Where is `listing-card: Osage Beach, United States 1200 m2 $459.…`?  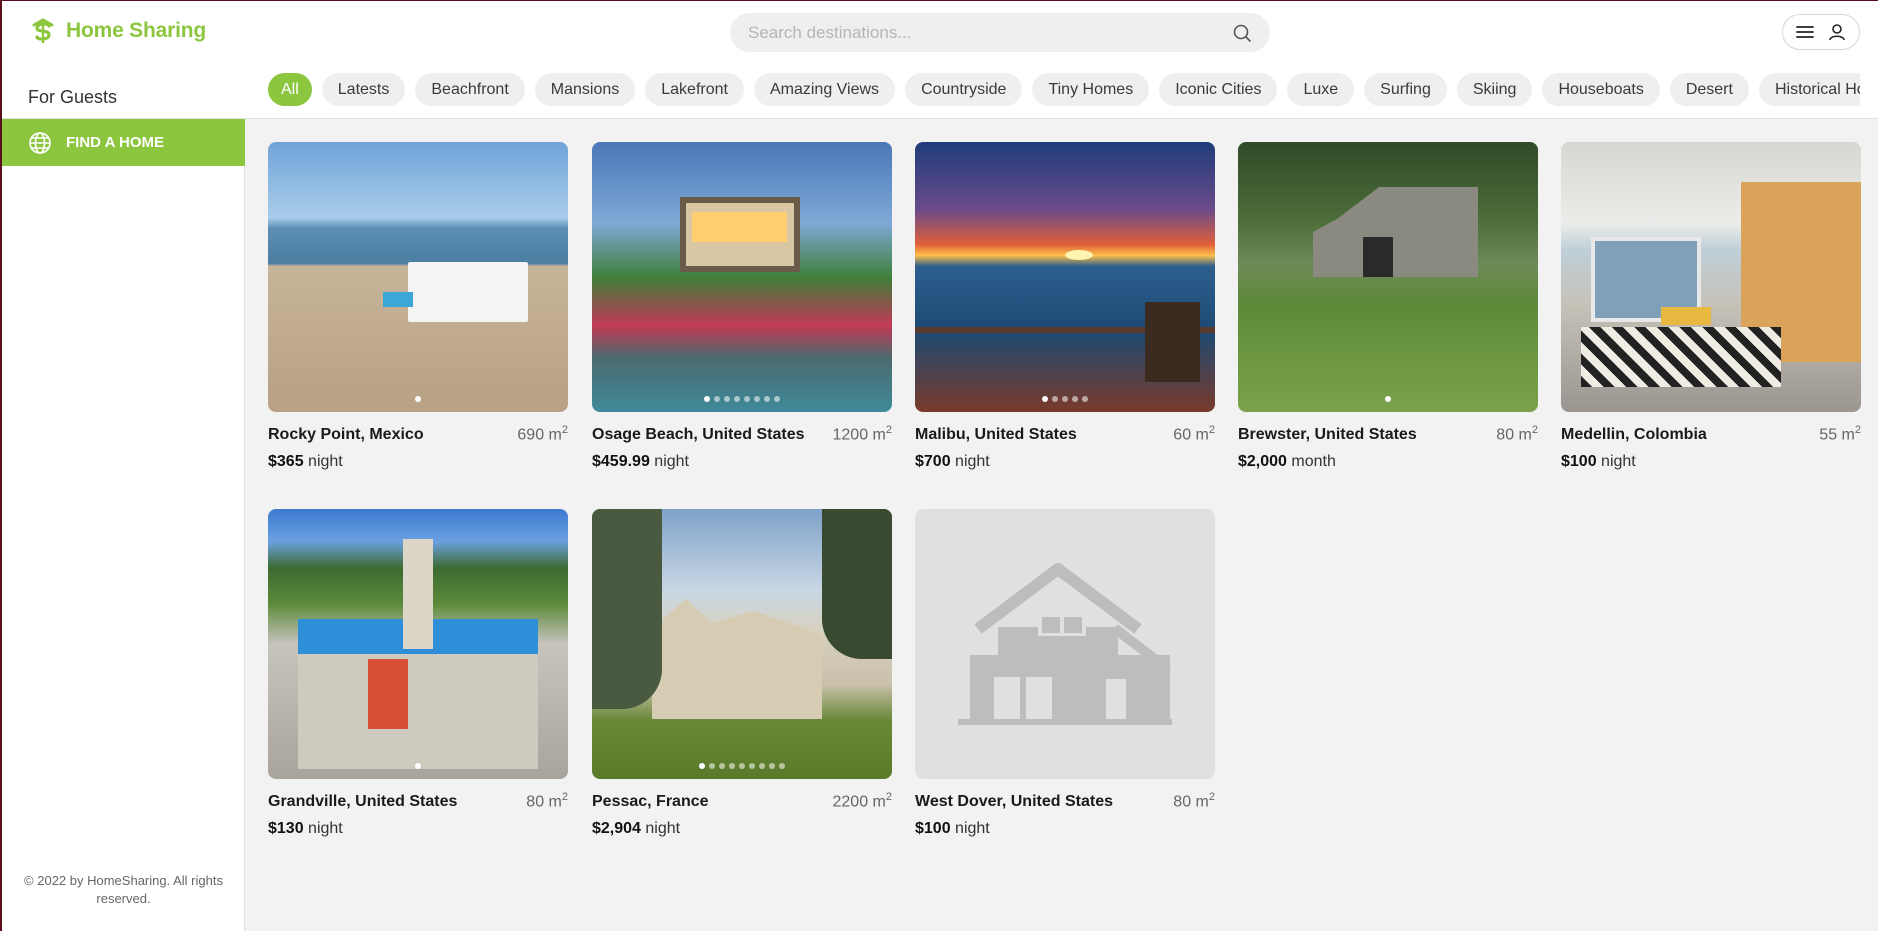
listing-card: Osage Beach, United States 1200 m2 $459.… is located at coordinates (742, 306).